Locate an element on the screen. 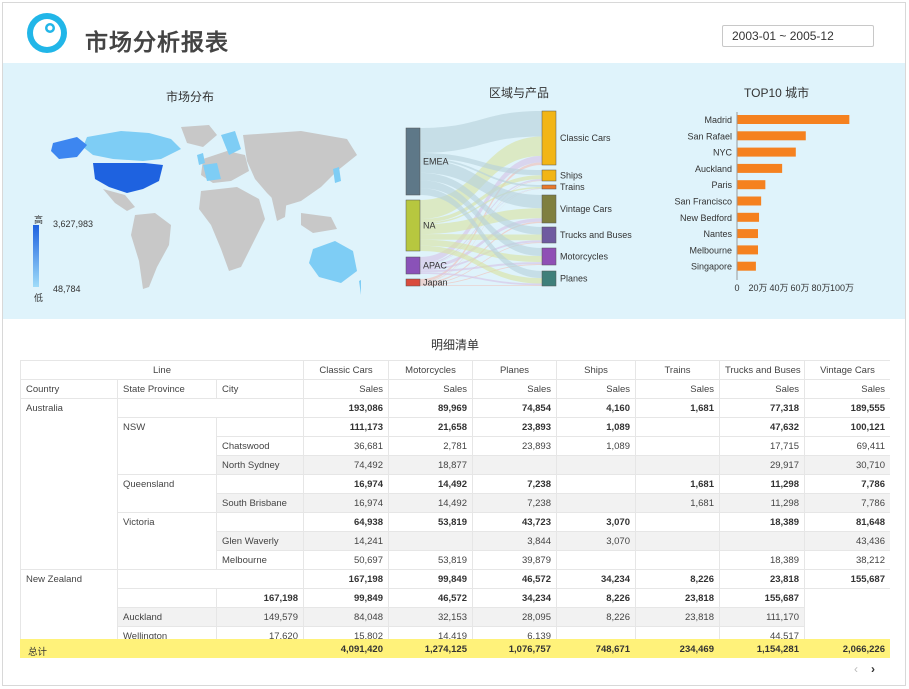  cell-sales: 167,198 is located at coordinates (260, 598).